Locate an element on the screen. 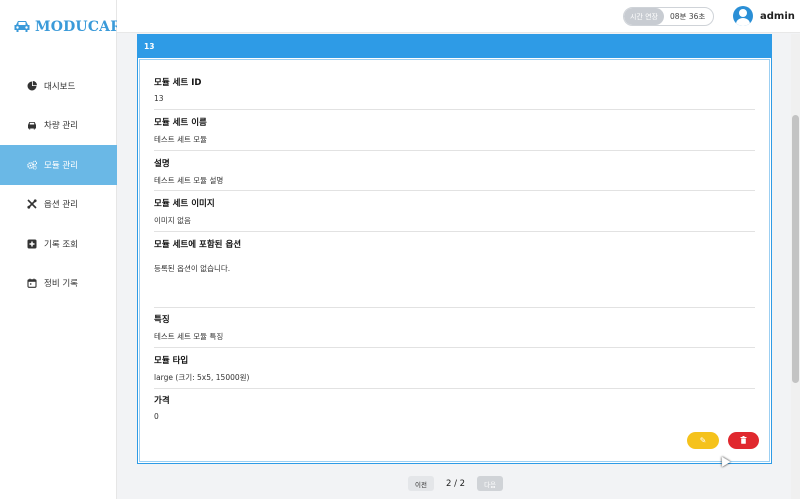 The width and height of the screenshot is (800, 499). pagination: 이전 2 / 2 다음 is located at coordinates (456, 483).